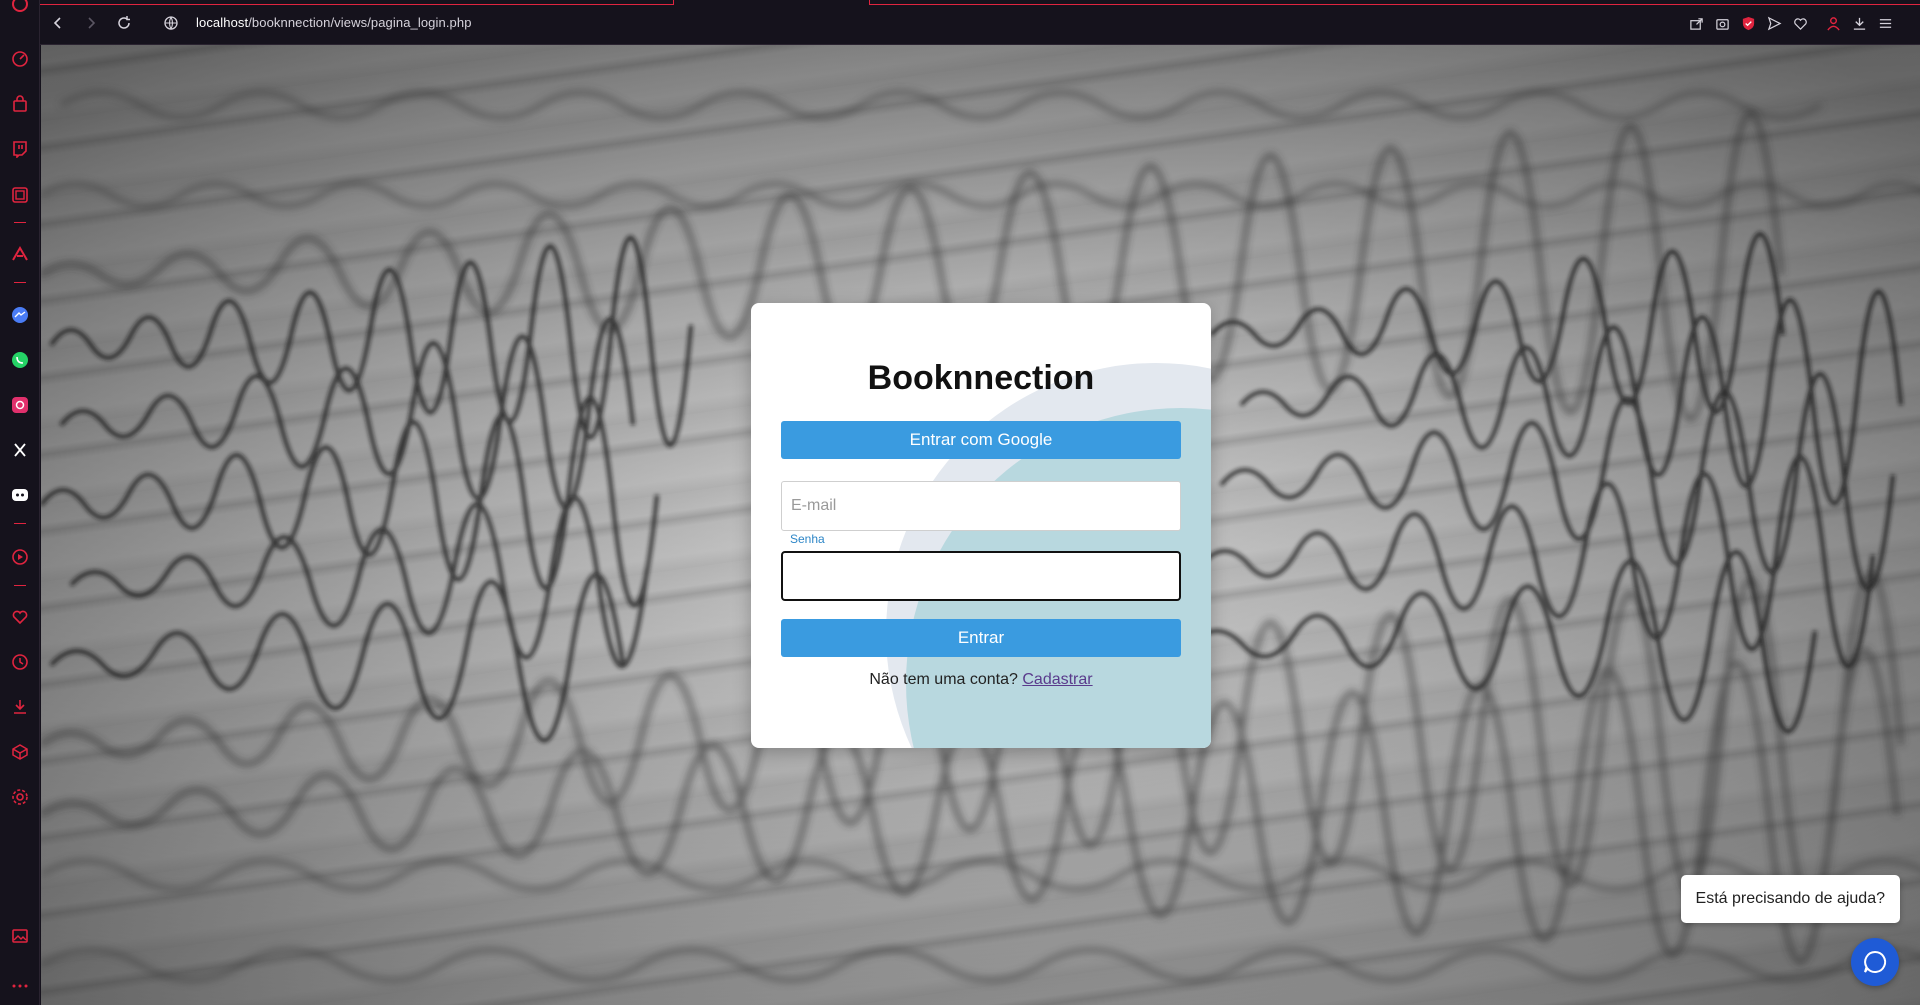 This screenshot has height=1005, width=1920. I want to click on messenger-icon, so click(20, 315).